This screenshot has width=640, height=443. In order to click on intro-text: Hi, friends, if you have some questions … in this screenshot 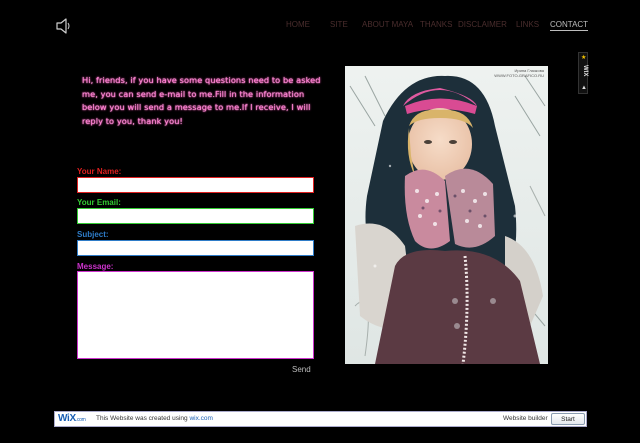, I will do `click(201, 100)`.